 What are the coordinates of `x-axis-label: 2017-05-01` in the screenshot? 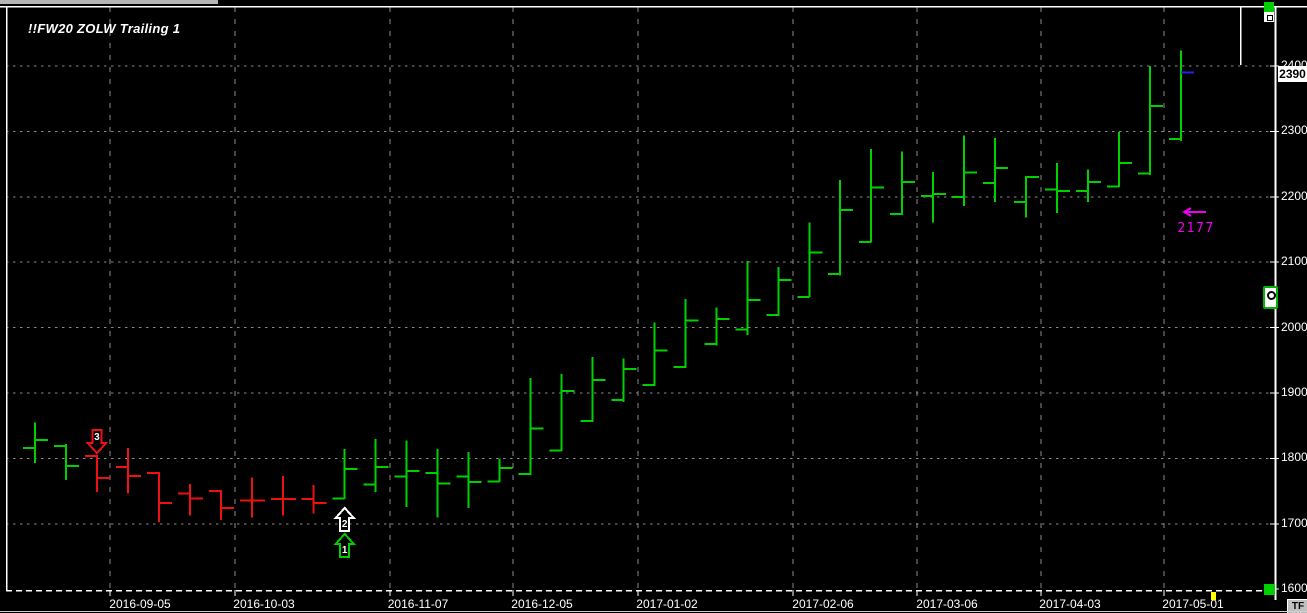 It's located at (1193, 604).